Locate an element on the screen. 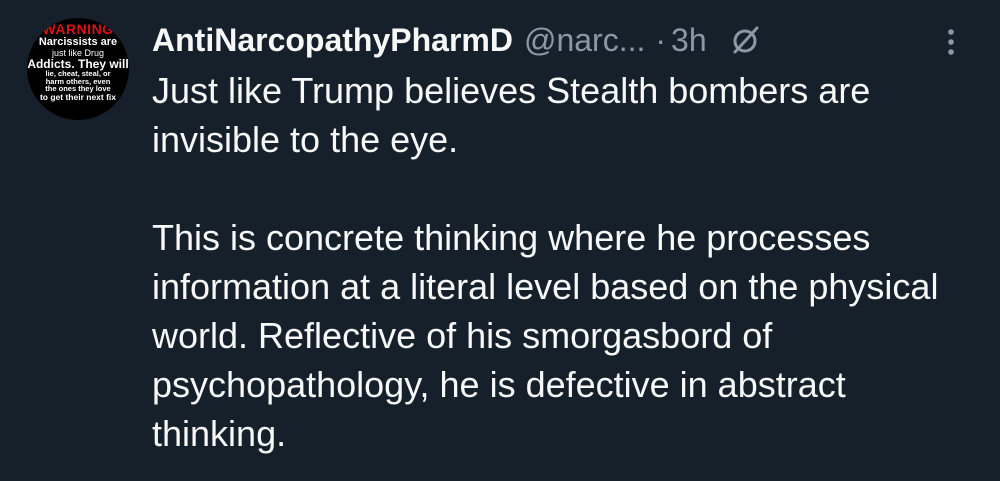 Image resolution: width=1000 pixels, height=481 pixels. more-vertical-icon is located at coordinates (951, 42).